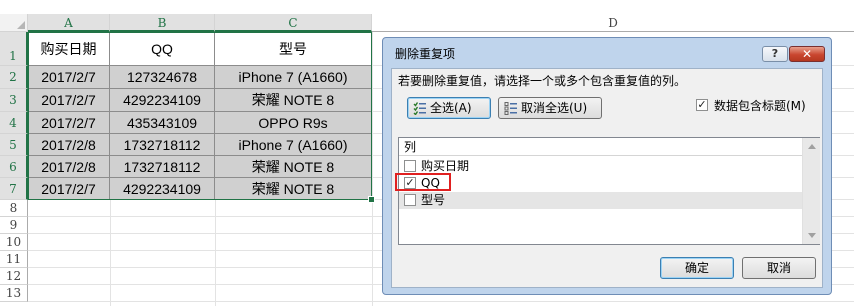  Describe the element at coordinates (441, 301) in the screenshot. I see `gridline-horizontal` at that location.